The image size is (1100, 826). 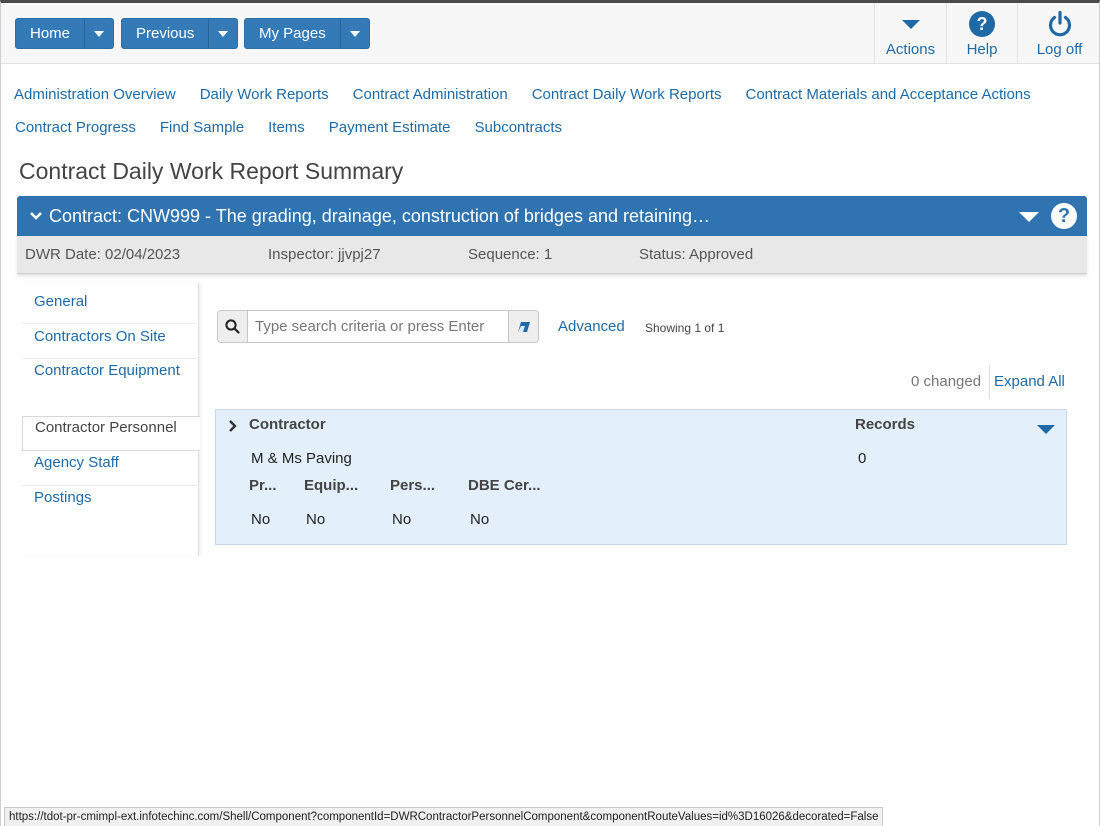 I want to click on showing-count: Showing 1 of 1, so click(x=685, y=328).